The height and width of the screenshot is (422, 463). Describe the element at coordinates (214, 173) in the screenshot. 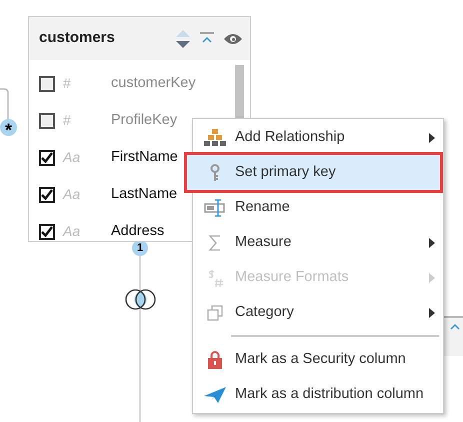

I see `key-icon` at that location.